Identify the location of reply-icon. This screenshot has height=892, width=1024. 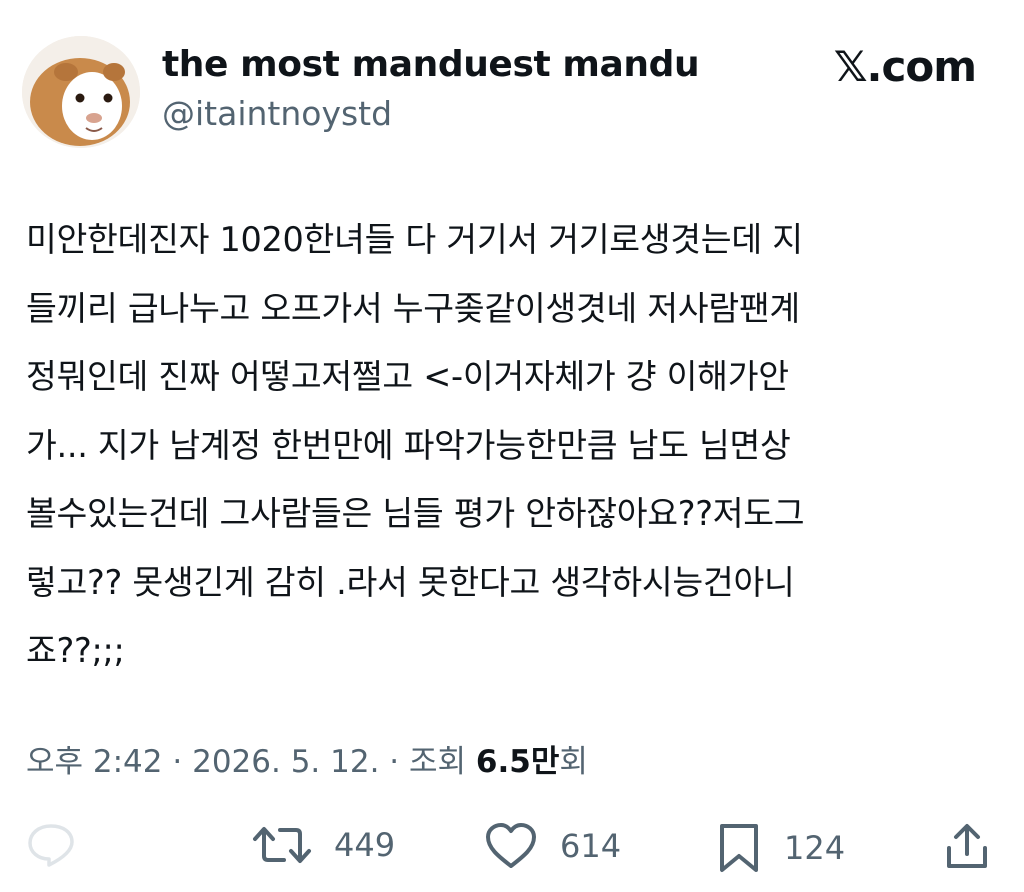
(51, 845).